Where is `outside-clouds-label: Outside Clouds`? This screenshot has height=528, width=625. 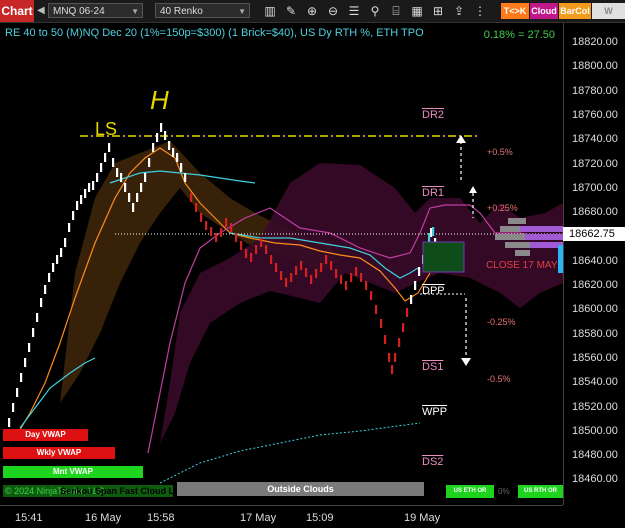 outside-clouds-label: Outside Clouds is located at coordinates (300, 489).